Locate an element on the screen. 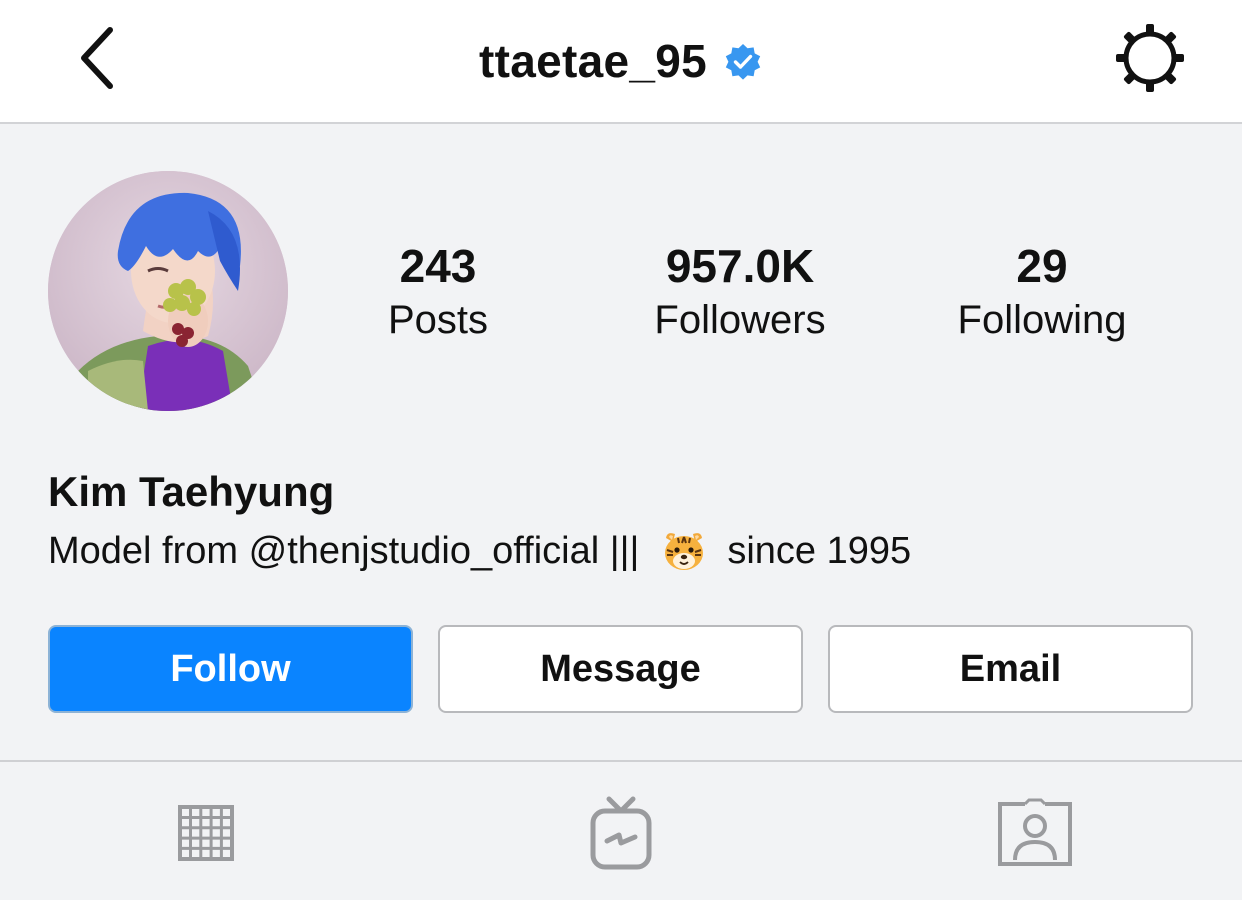  profile-avatar is located at coordinates (168, 291).